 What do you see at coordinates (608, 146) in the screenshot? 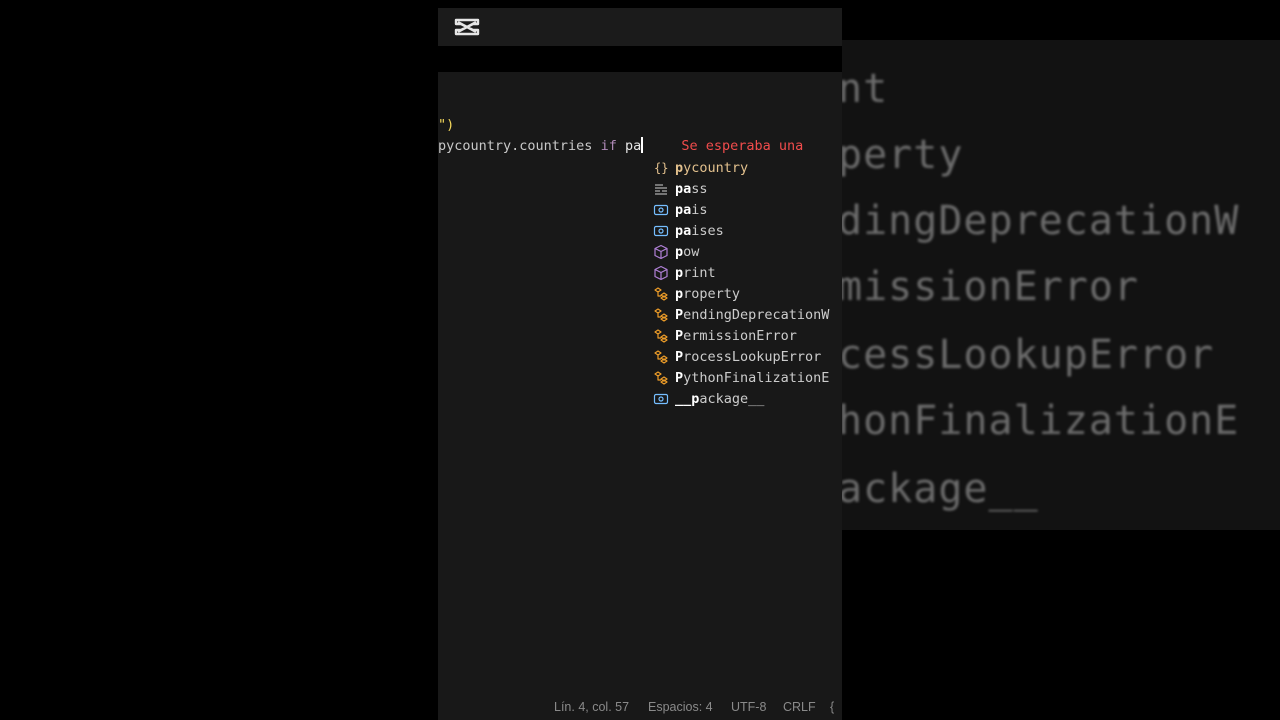
I see `keyword: if` at bounding box center [608, 146].